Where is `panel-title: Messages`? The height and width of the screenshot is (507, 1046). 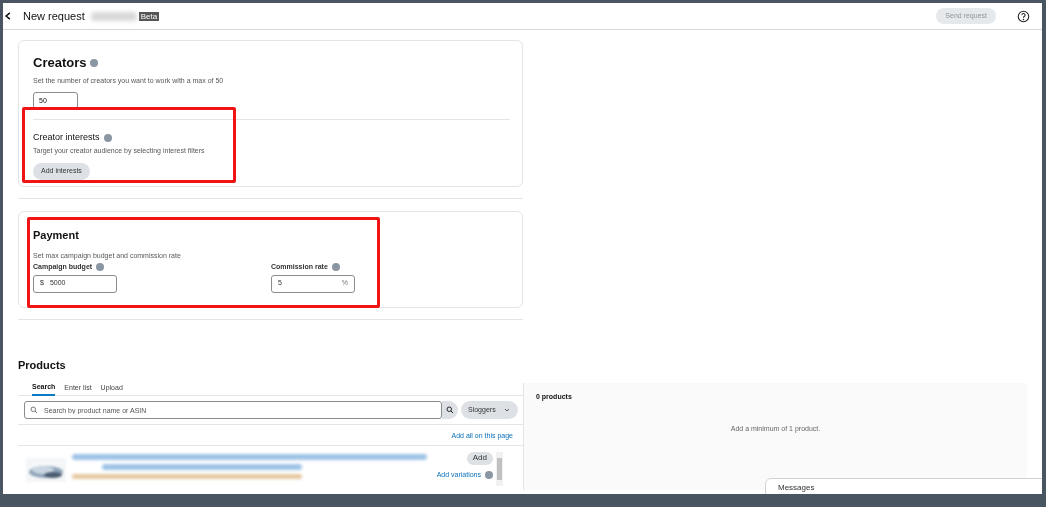
panel-title: Messages is located at coordinates (796, 487).